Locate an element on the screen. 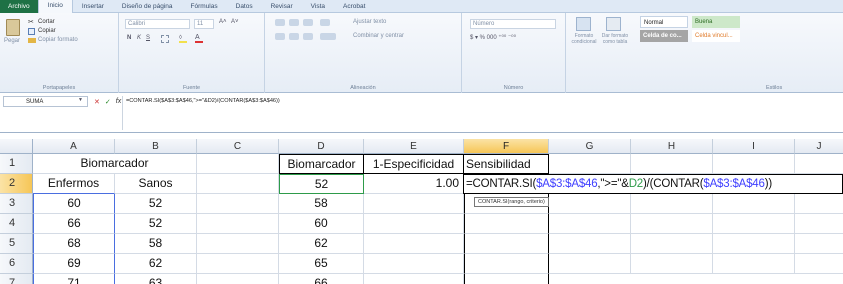  cell-i4 is located at coordinates (754, 224).